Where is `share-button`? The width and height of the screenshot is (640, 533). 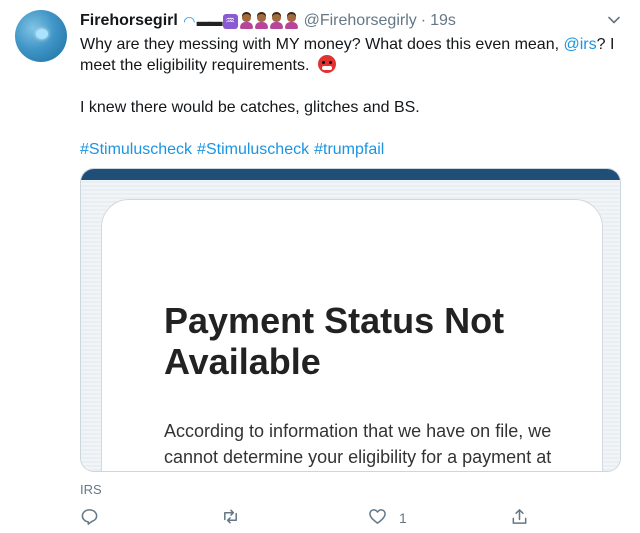 share-button is located at coordinates (519, 518).